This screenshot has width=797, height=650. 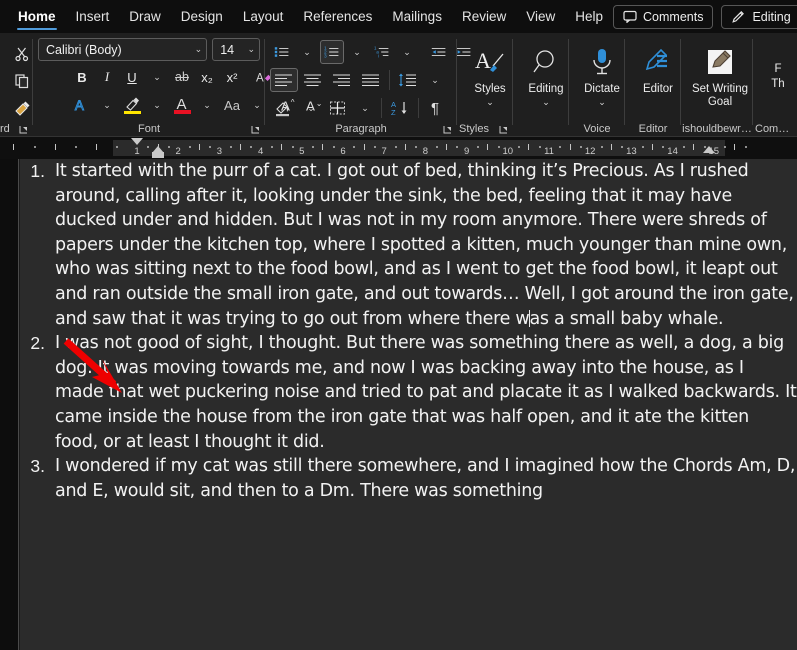 I want to click on tab-review: Review, so click(x=484, y=16).